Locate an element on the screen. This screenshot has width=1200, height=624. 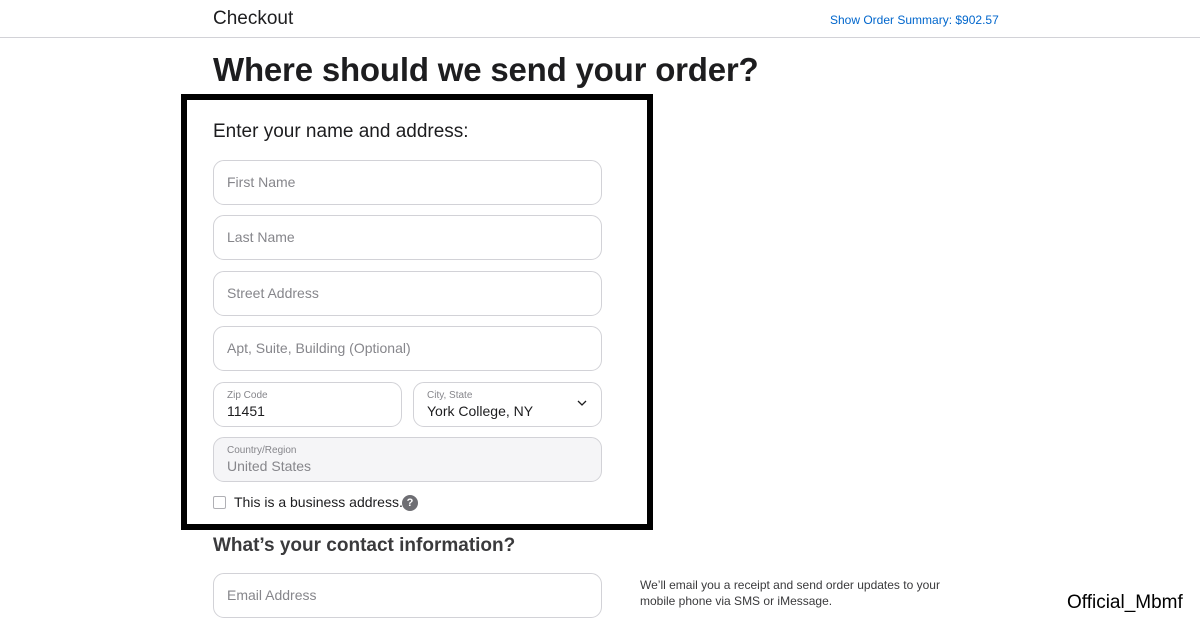
checkout-header: Checkout Show Order Summary: $902.57 is located at coordinates (600, 19).